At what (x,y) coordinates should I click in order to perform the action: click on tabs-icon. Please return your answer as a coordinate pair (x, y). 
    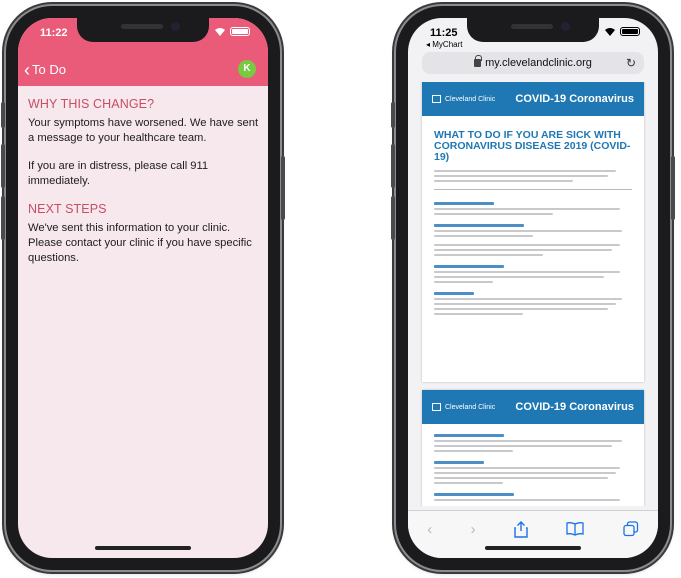
    Looking at the image, I should click on (631, 529).